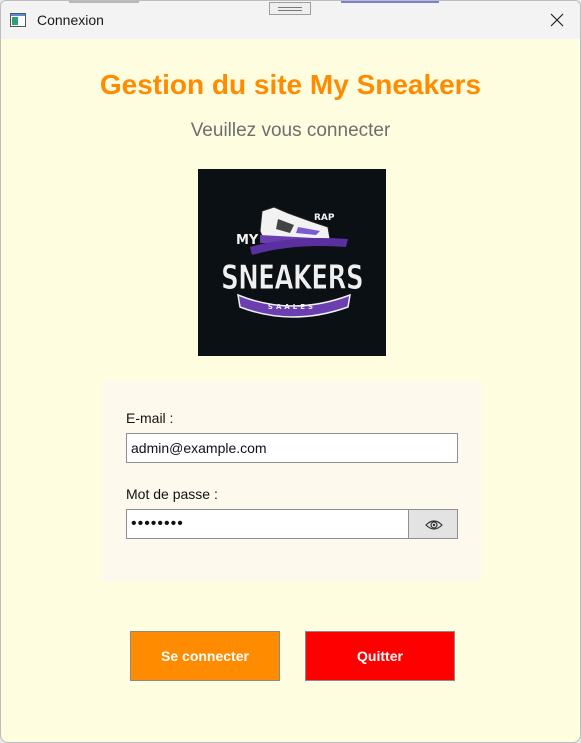 This screenshot has width=581, height=743. What do you see at coordinates (290, 8) in the screenshot?
I see `drag-handle` at bounding box center [290, 8].